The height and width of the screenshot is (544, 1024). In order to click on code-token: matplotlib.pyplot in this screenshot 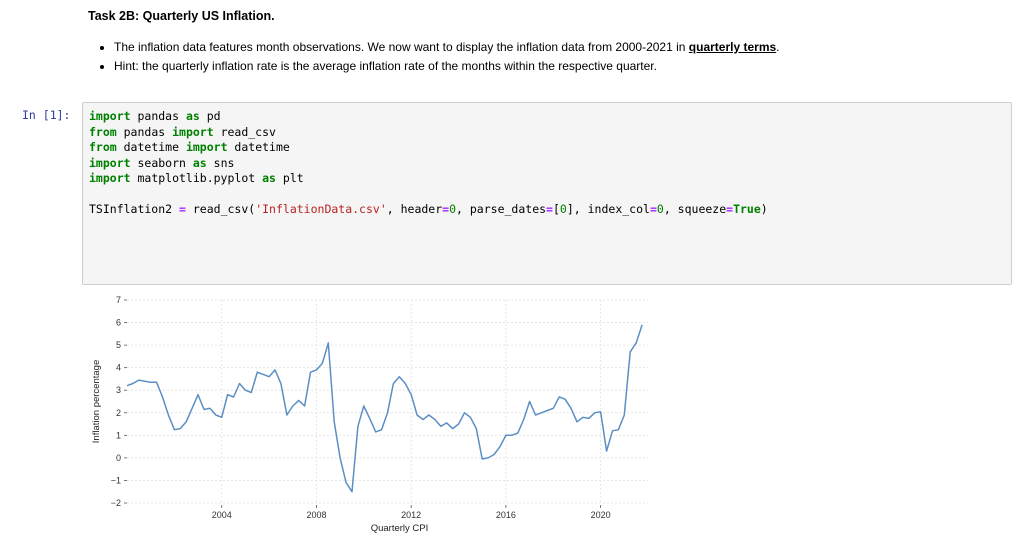, I will do `click(196, 178)`.